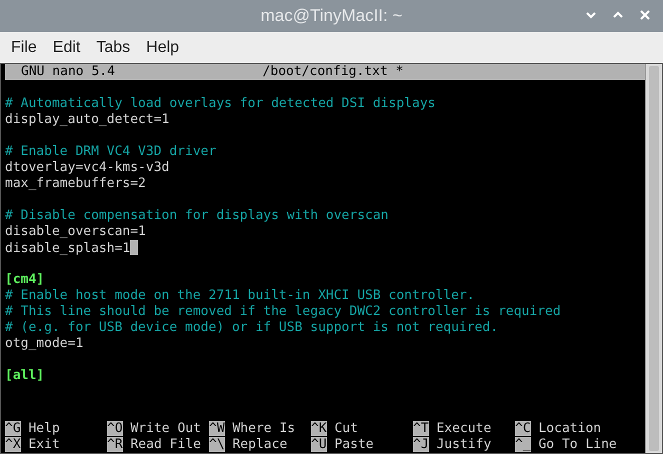 The width and height of the screenshot is (663, 454). Describe the element at coordinates (24, 375) in the screenshot. I see `section-header: [all]` at that location.